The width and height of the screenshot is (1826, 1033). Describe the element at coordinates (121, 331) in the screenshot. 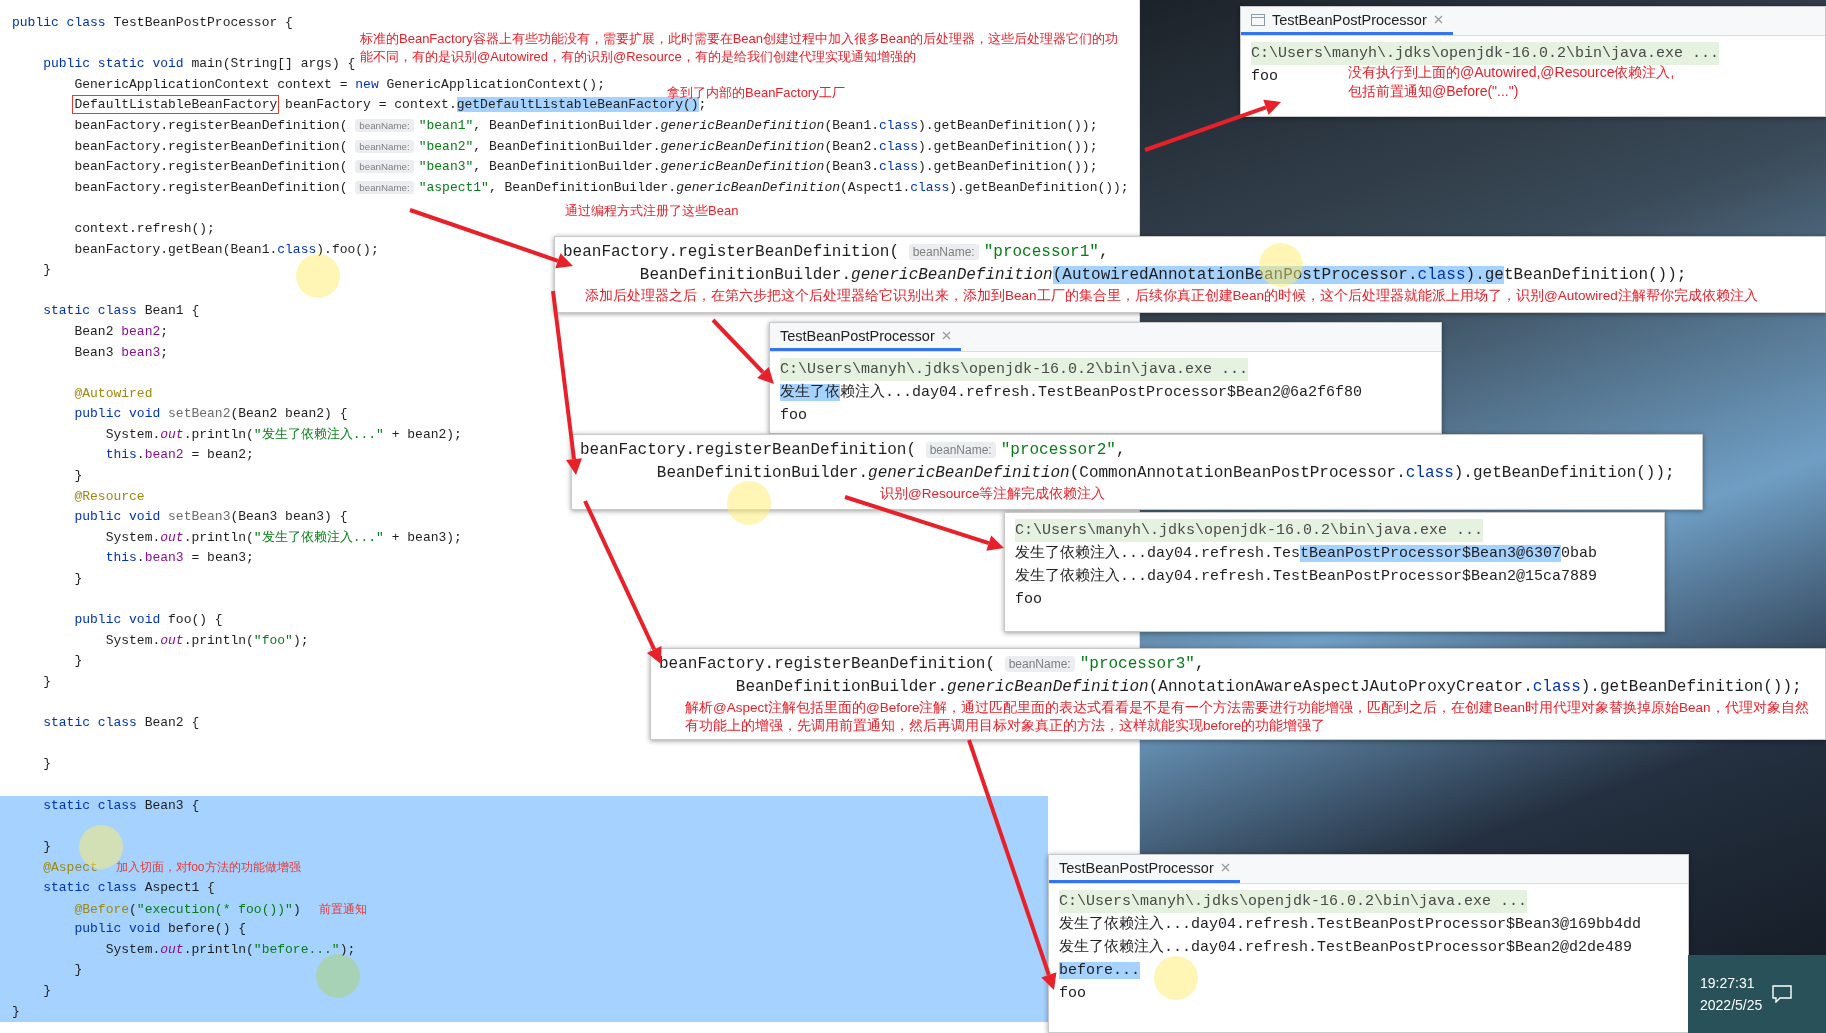

I see `code-line: Bean2 bean2;` at that location.